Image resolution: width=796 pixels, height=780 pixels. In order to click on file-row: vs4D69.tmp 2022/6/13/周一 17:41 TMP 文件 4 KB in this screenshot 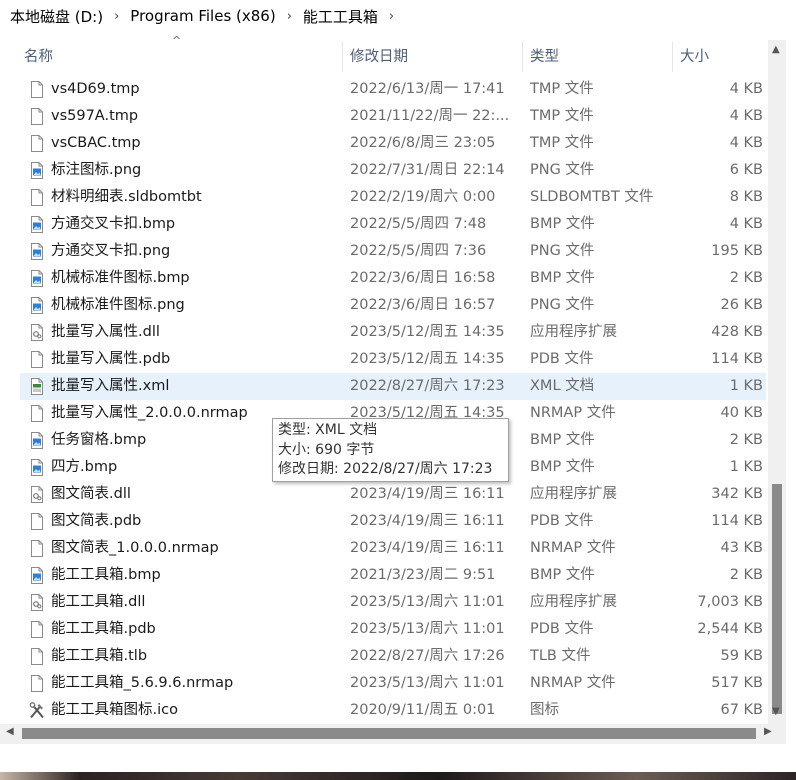, I will do `click(393, 89)`.